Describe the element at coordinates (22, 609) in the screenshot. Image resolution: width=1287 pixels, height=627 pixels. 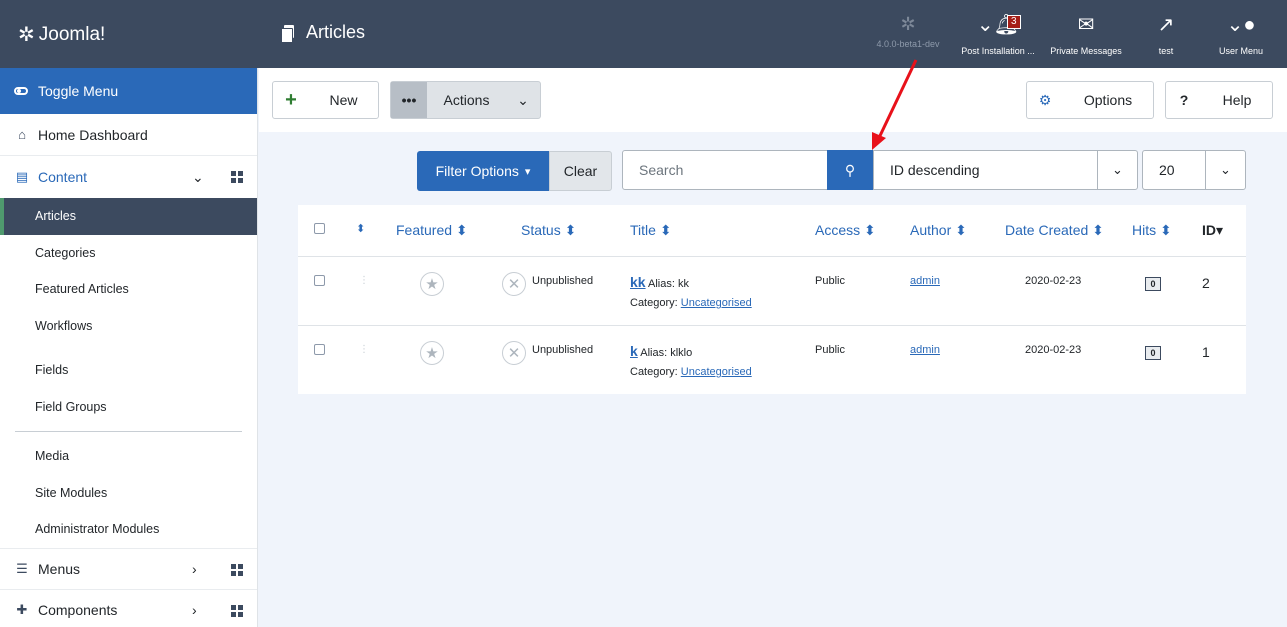
I see `puzzle-icon: ✚` at that location.